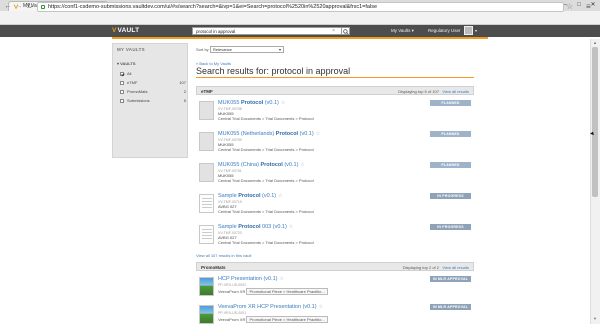 This screenshot has height=324, width=600. What do you see at coordinates (300, 38) in the screenshot?
I see `header-accent-bar` at bounding box center [300, 38].